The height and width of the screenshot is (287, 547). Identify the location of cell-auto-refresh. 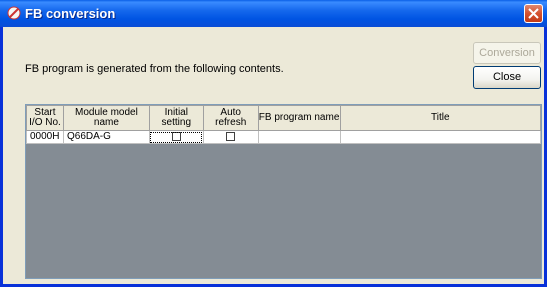
(230, 137).